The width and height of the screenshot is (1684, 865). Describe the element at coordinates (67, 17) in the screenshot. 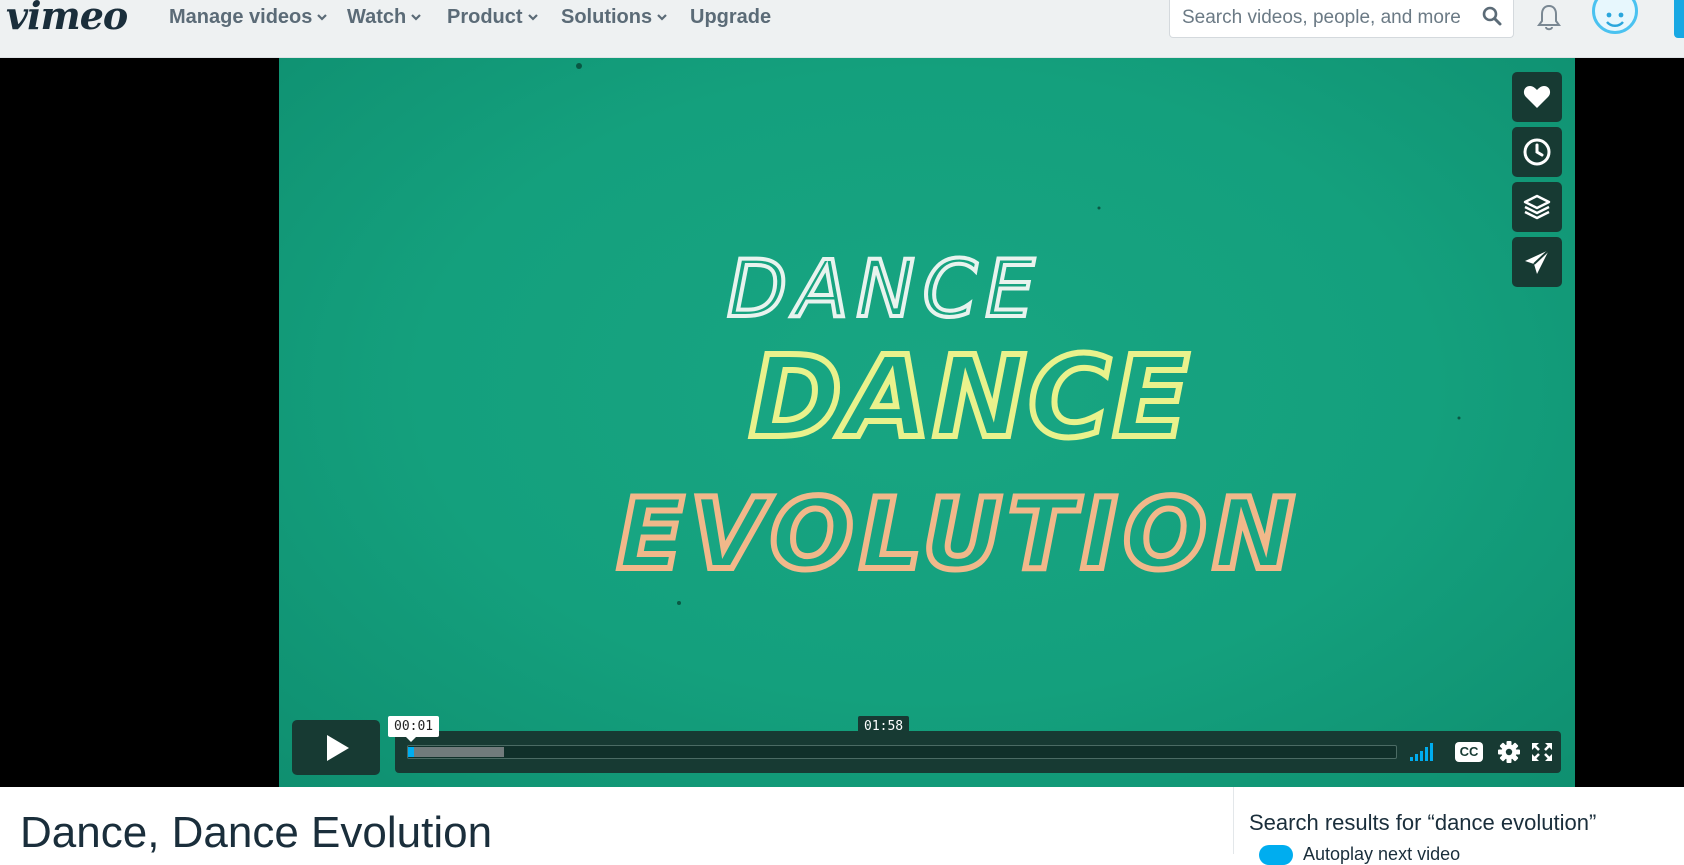

I see `vimeo-logo: vimeo` at that location.